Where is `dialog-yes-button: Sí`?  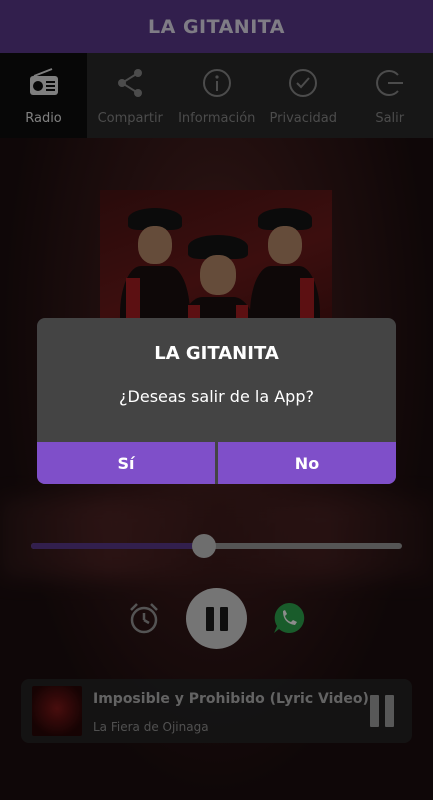
dialog-yes-button: Sí is located at coordinates (126, 463).